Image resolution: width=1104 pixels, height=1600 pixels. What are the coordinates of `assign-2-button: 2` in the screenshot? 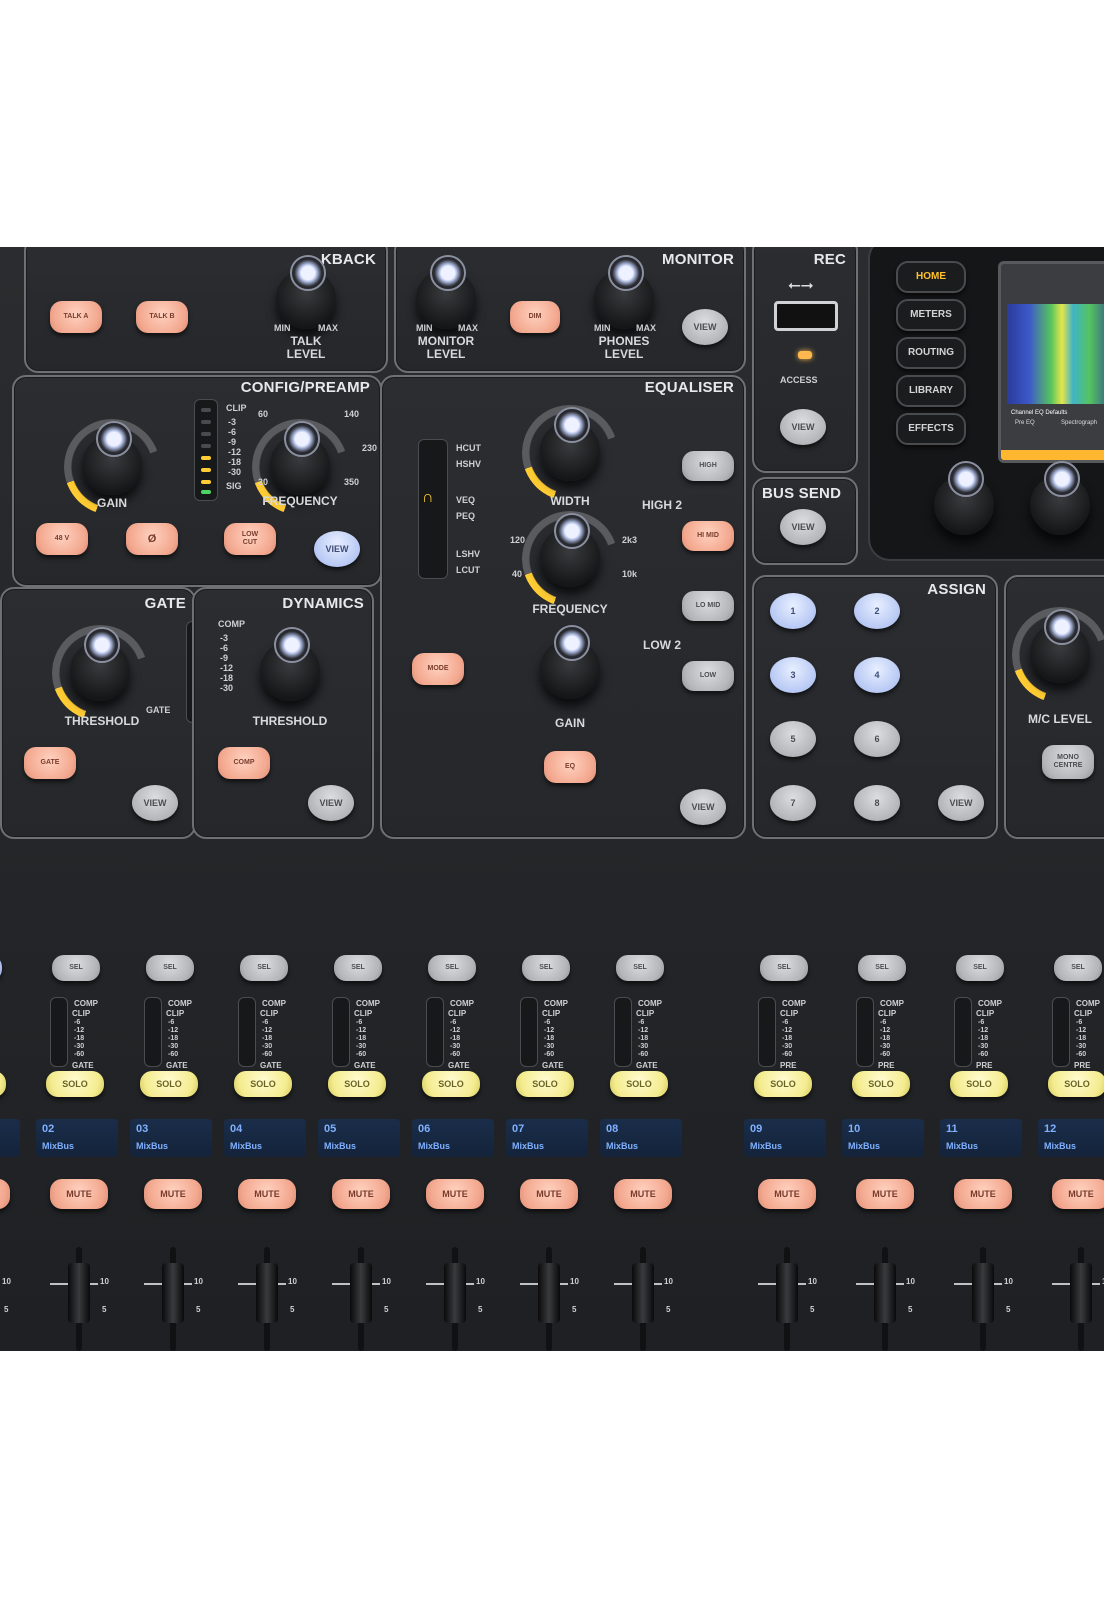 It's located at (877, 611).